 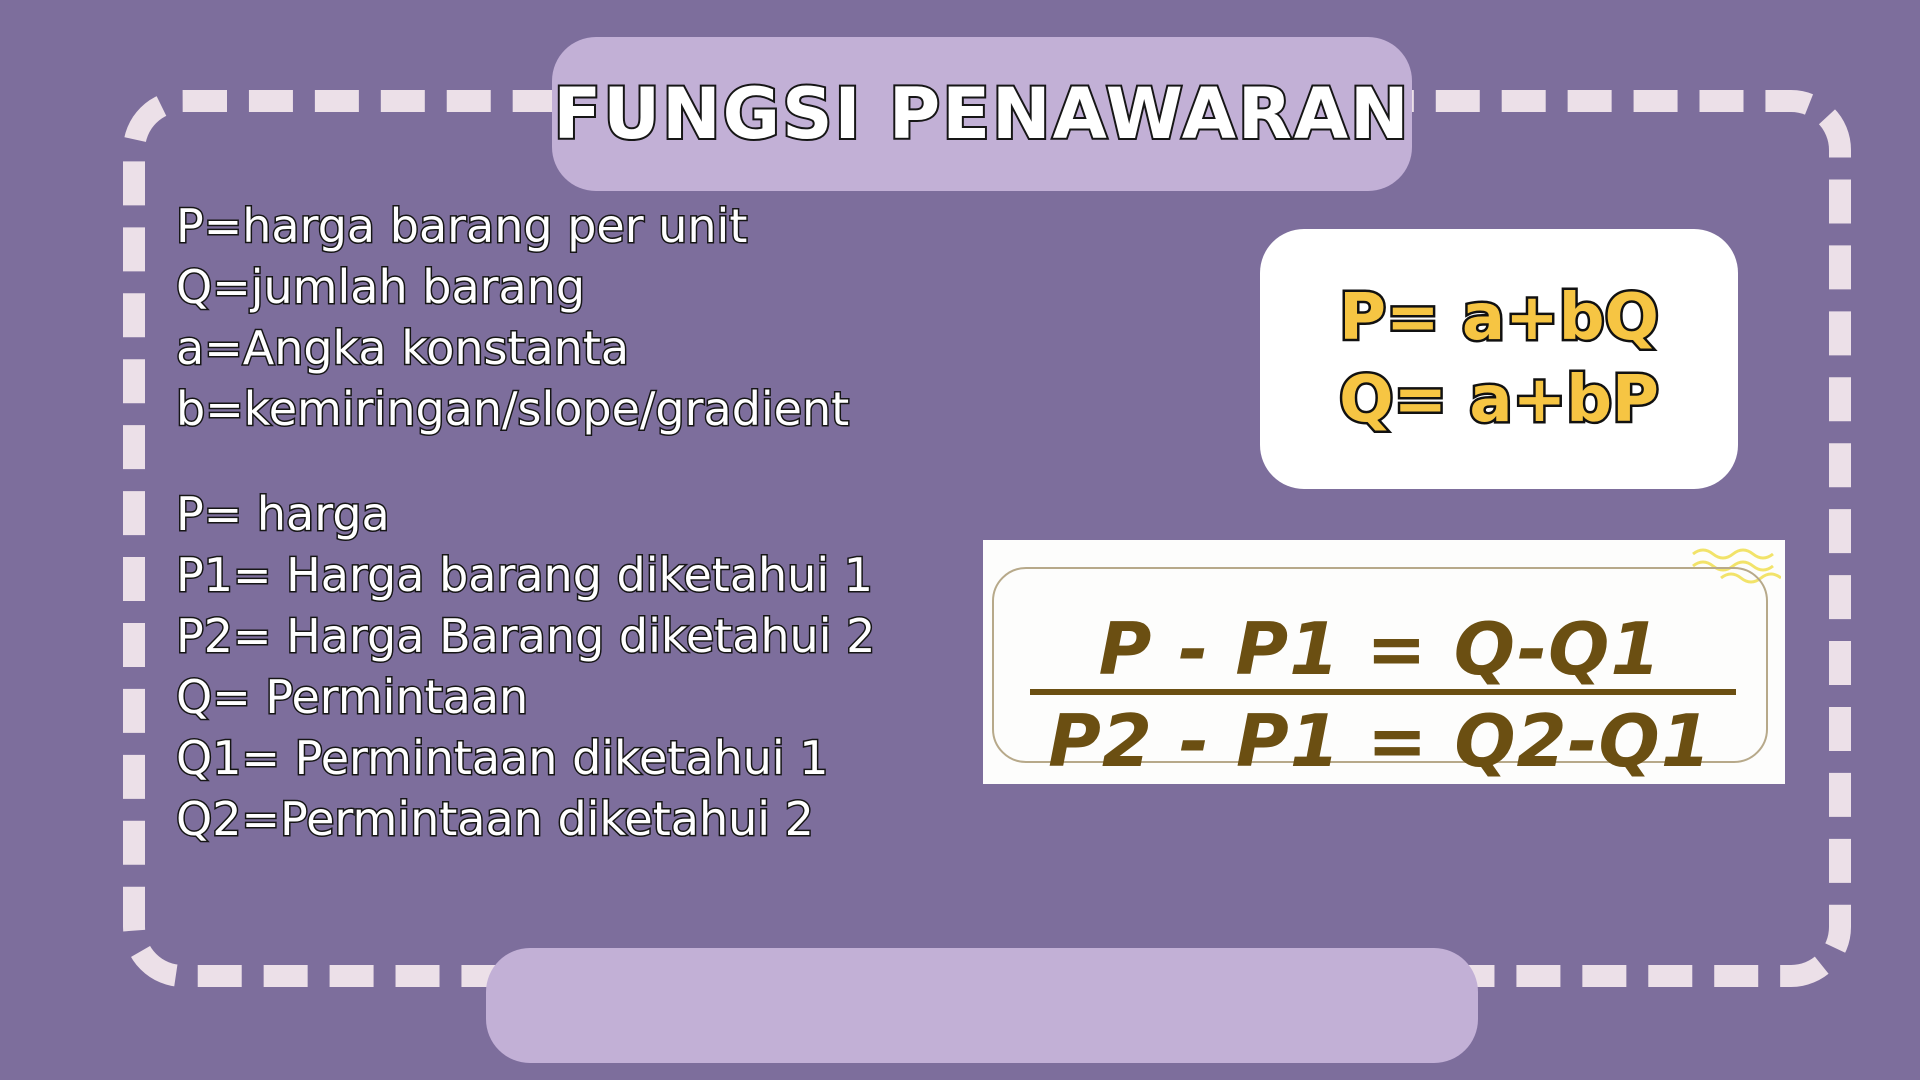 I want to click on definition-b: b=kemiringan/slope/gradient, so click(x=512, y=409).